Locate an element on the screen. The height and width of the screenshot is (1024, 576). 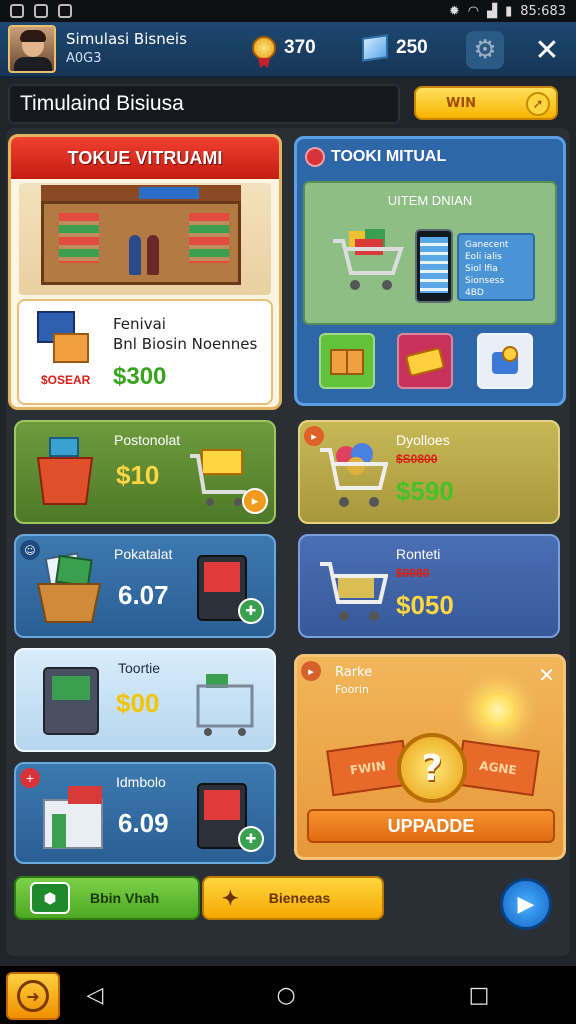
back-icon: ◁ is located at coordinates (95, 995).